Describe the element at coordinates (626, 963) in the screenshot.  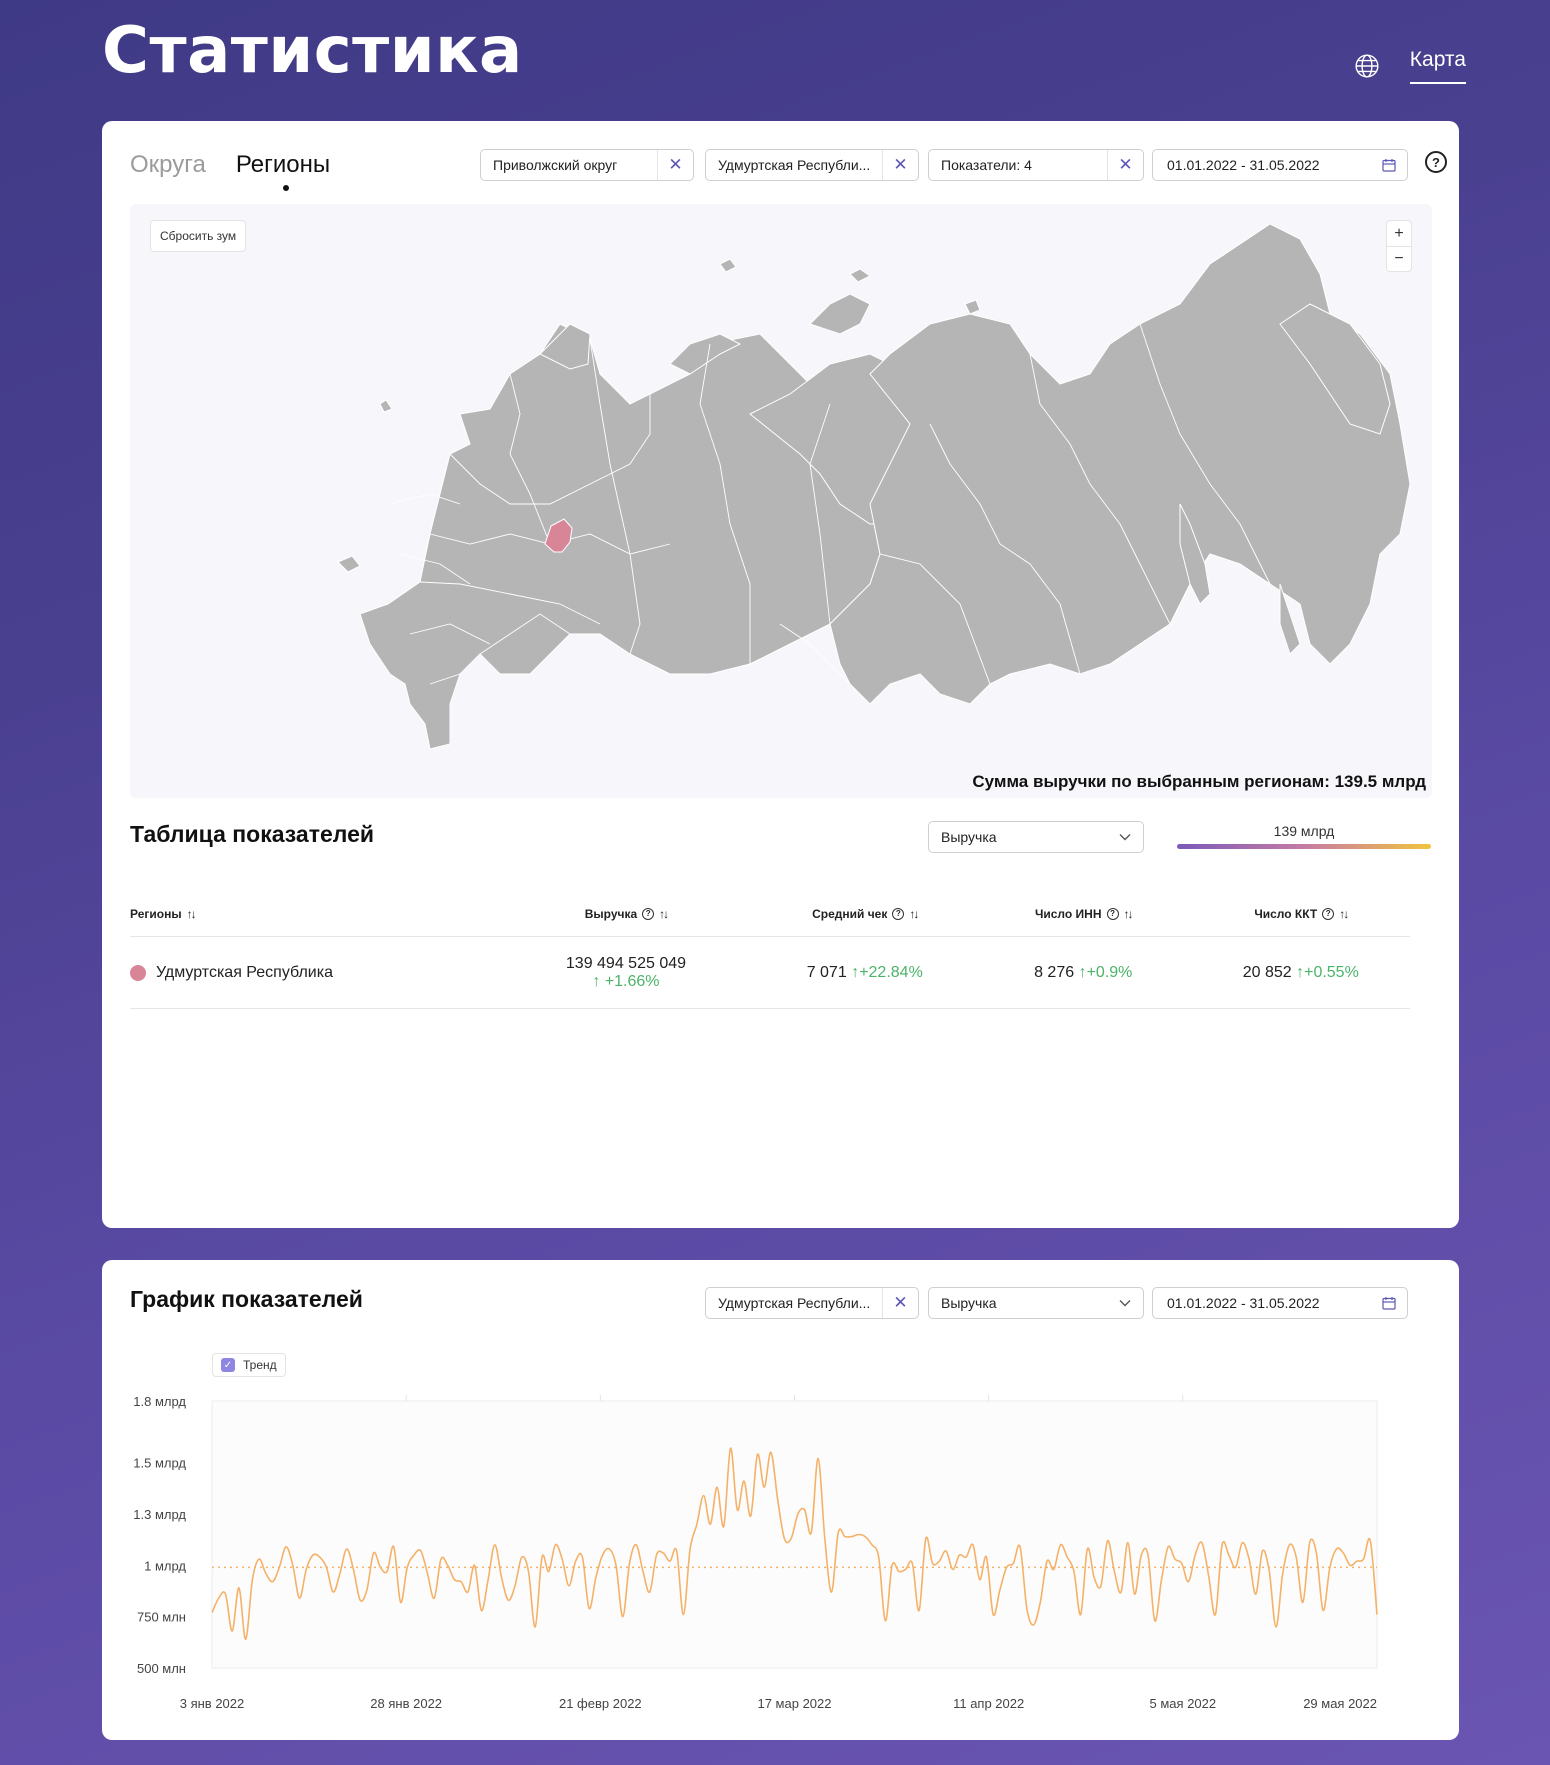
I see `revenue-value: 139 494 525 049` at that location.